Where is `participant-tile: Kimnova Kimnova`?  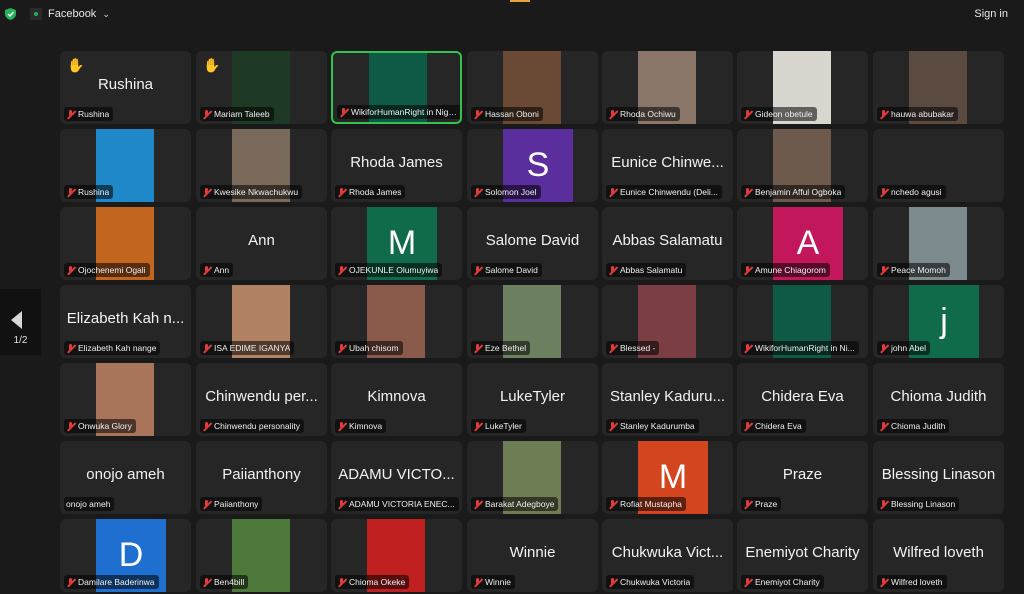 participant-tile: Kimnova Kimnova is located at coordinates (396, 399).